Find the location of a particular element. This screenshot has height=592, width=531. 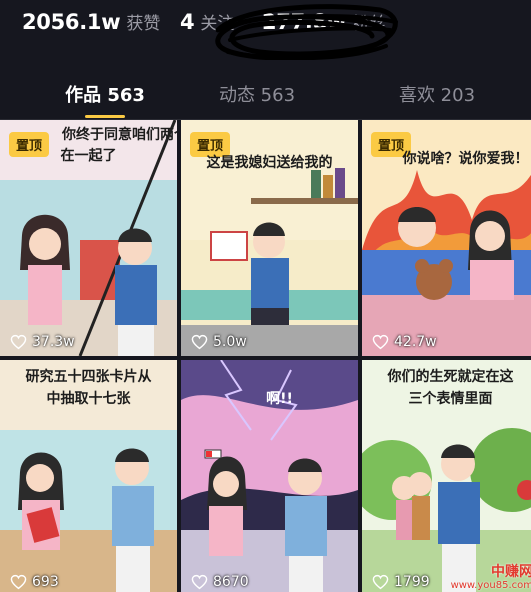

followers-stat: 277.8w 粉丝 is located at coordinates (324, 21).